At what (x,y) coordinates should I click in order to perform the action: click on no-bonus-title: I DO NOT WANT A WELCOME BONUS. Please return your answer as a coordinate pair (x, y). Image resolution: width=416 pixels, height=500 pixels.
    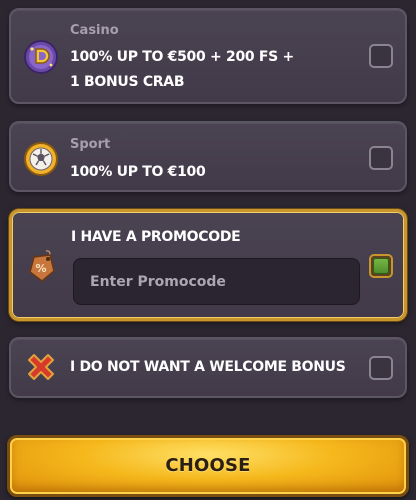
    Looking at the image, I should click on (208, 367).